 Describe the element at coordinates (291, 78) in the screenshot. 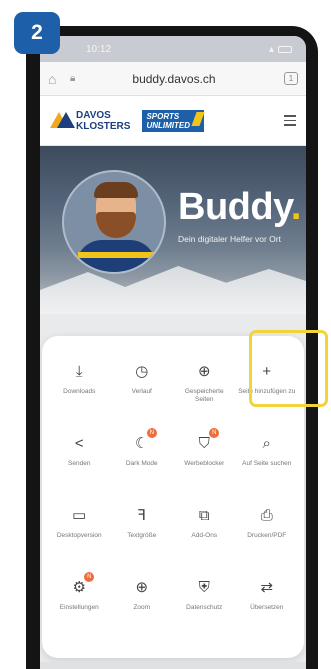

I see `tabs-icon: 1` at that location.